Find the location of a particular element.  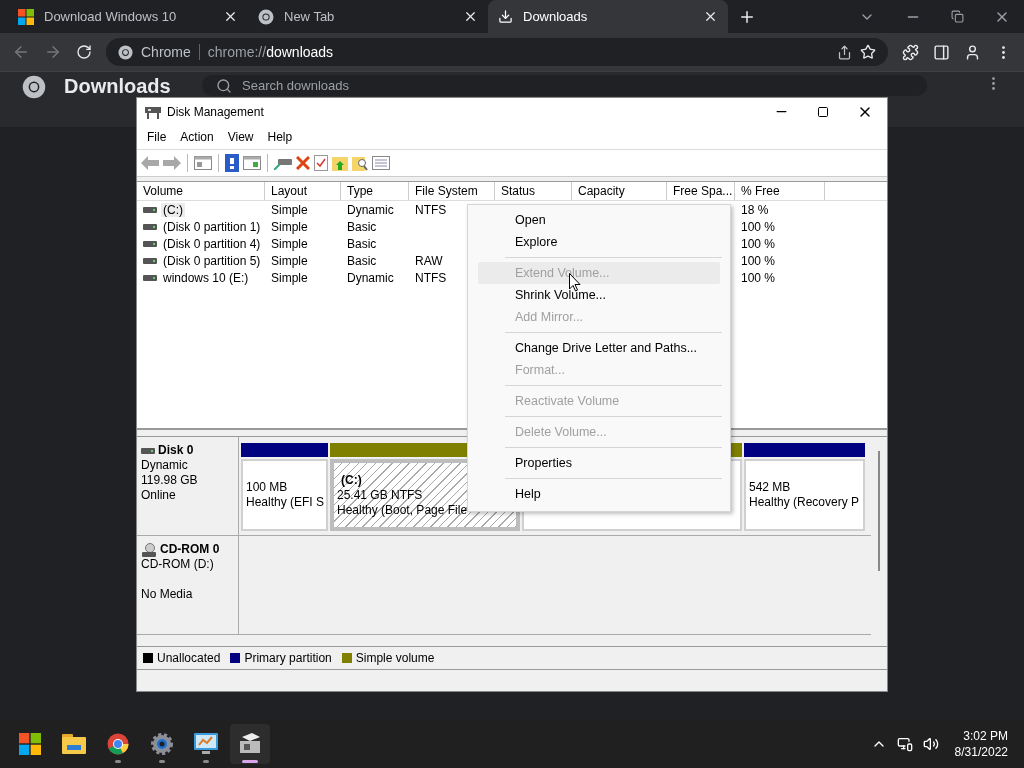

table-cell: (Disk 0 partition 5) is located at coordinates (212, 260).